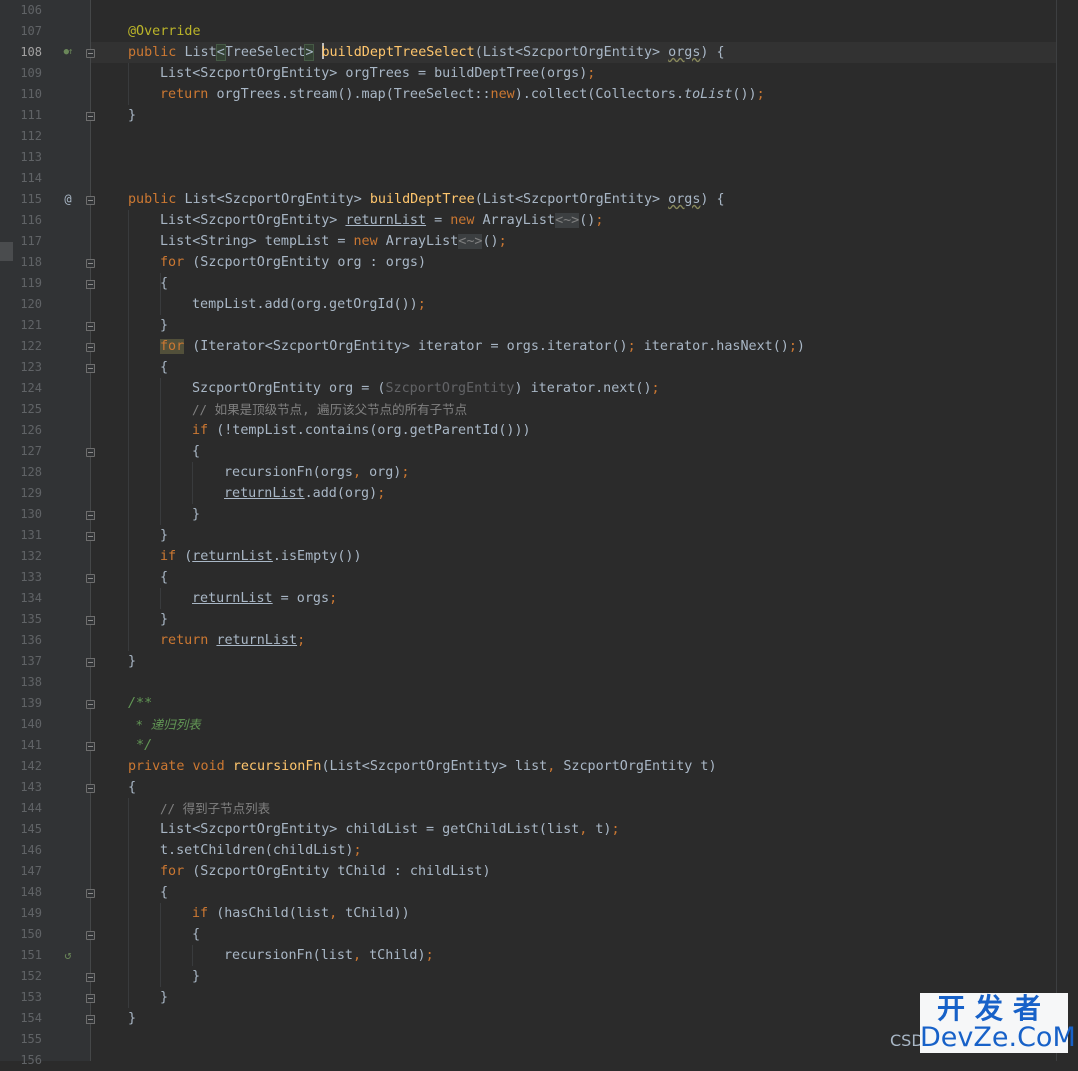 The image size is (1078, 1071). I want to click on line-number: 123, so click(27, 367).